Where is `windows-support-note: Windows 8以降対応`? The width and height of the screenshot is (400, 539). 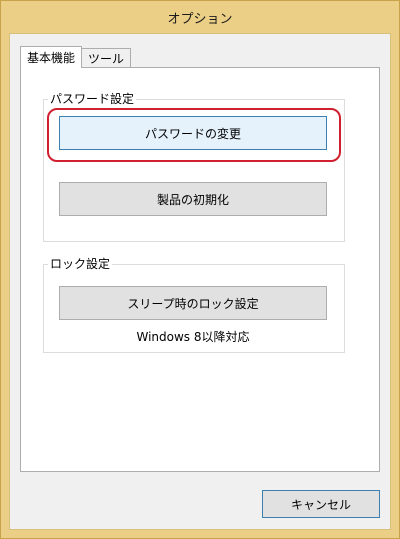
windows-support-note: Windows 8以降対応 is located at coordinates (193, 337).